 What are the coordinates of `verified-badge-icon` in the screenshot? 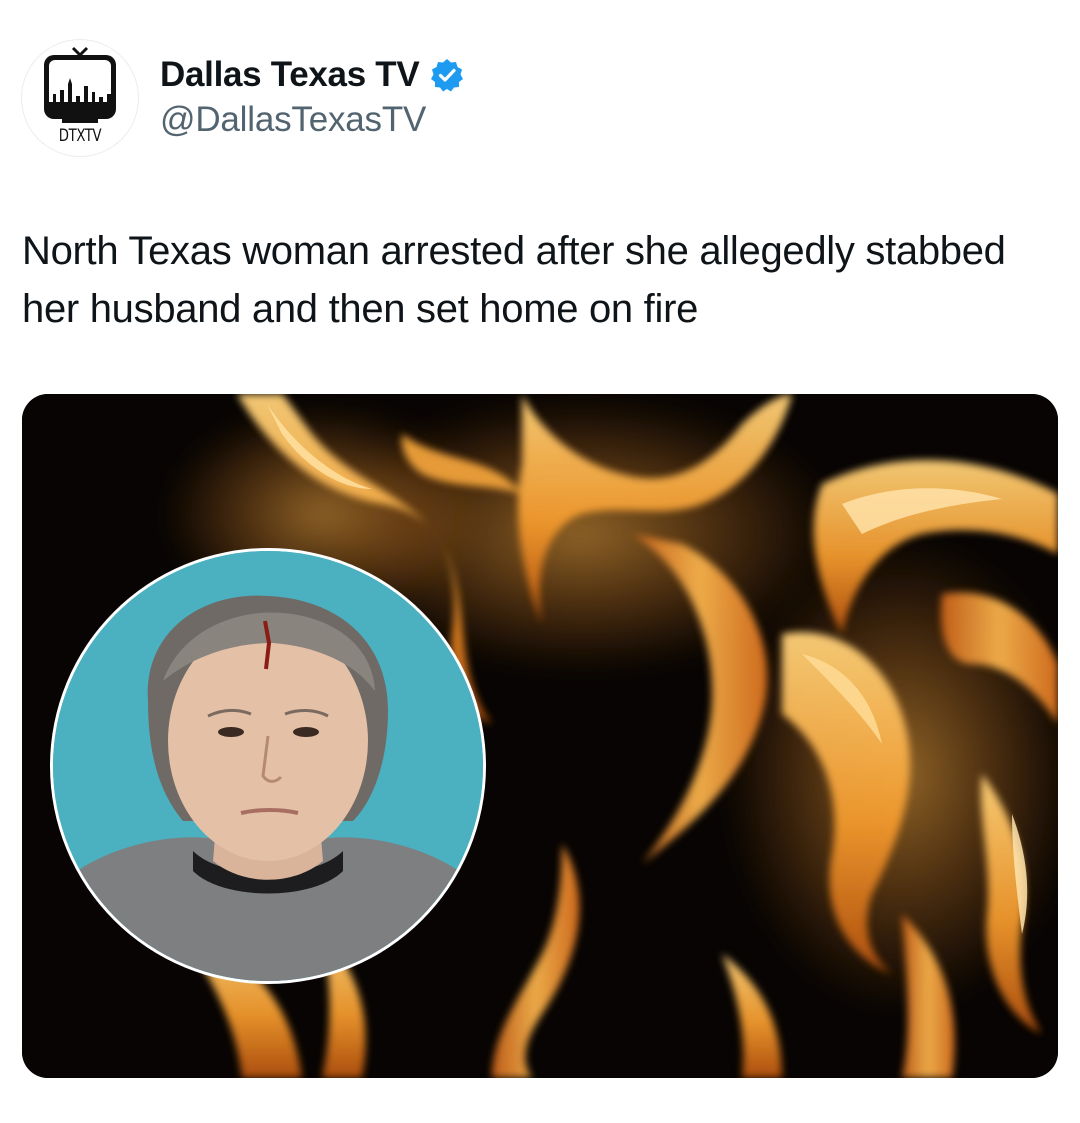 It's located at (447, 75).